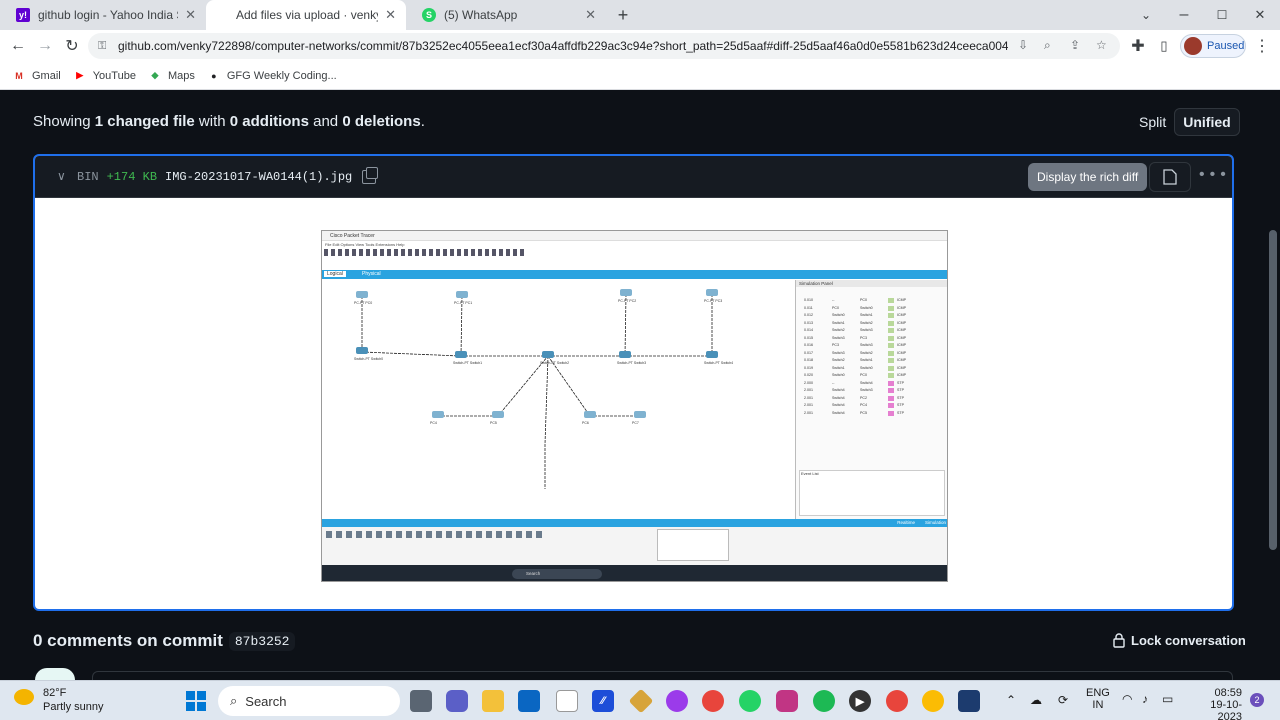  What do you see at coordinates (623, 15) in the screenshot?
I see `new-tab-button: +` at bounding box center [623, 15].